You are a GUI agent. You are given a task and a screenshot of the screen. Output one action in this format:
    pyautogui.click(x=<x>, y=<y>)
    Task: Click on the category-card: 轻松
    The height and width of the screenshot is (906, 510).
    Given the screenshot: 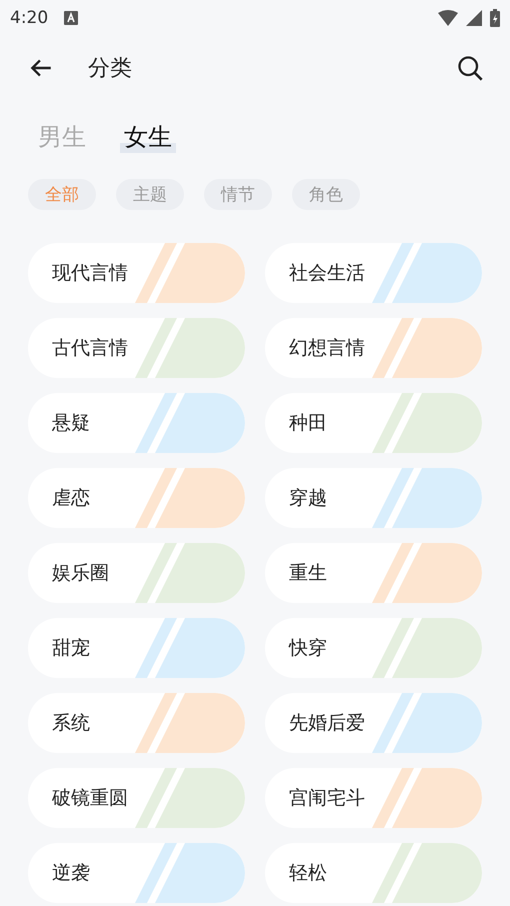 What is the action you would take?
    pyautogui.click(x=373, y=873)
    